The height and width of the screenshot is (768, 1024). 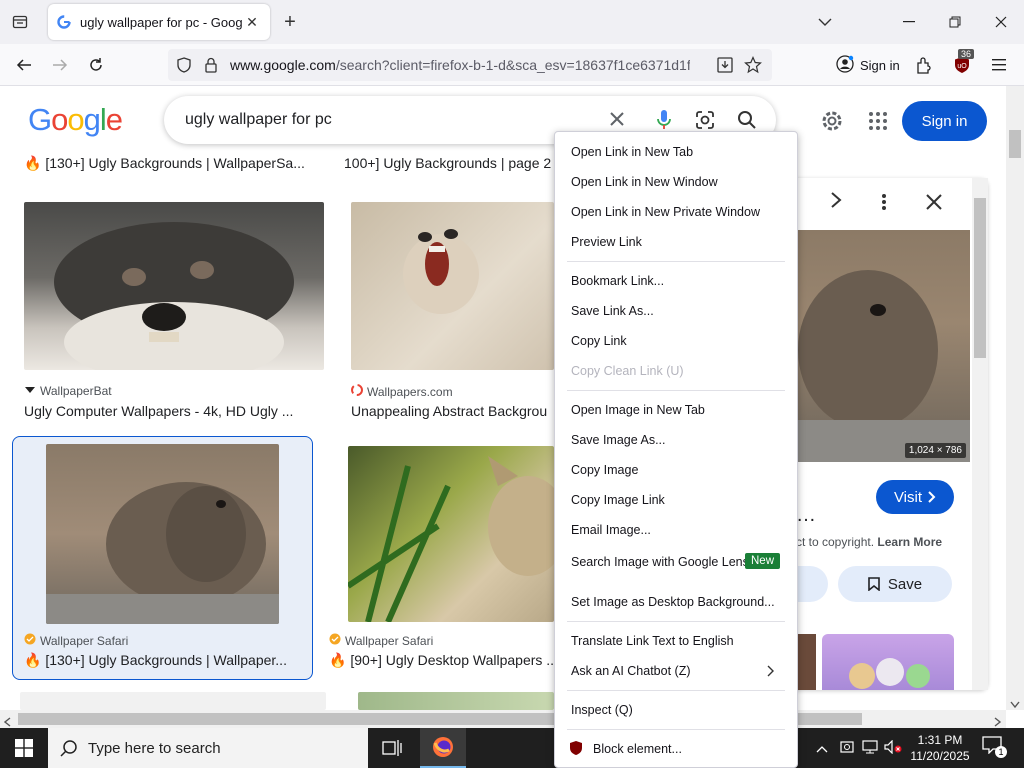 I want to click on close-tab-icon: ✕, so click(x=252, y=22).